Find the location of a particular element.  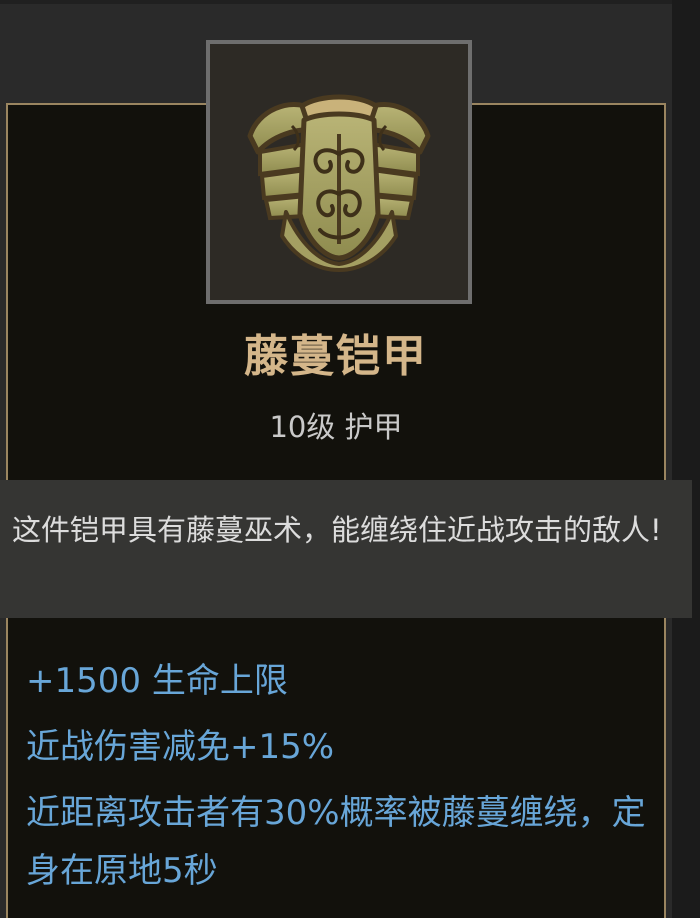

stat-max-health: +1500 生命上限 is located at coordinates (157, 681).